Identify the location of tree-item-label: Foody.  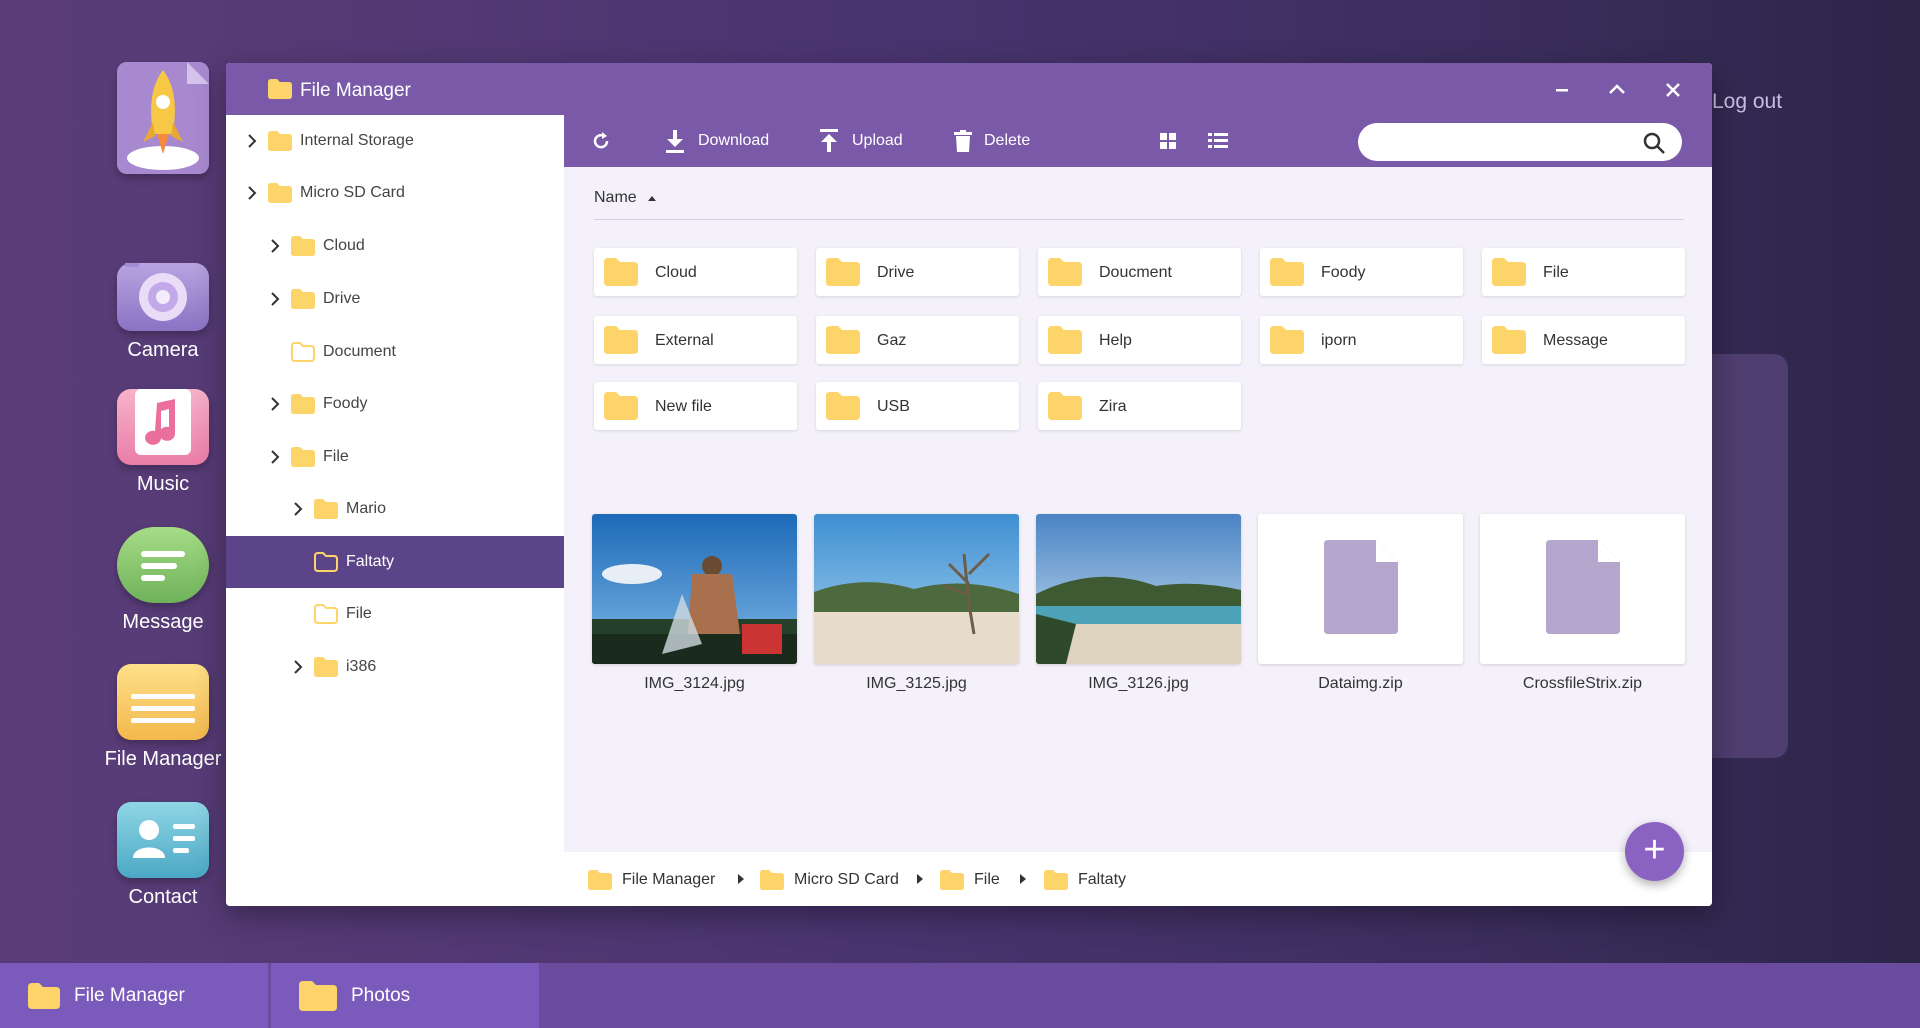
(345, 403).